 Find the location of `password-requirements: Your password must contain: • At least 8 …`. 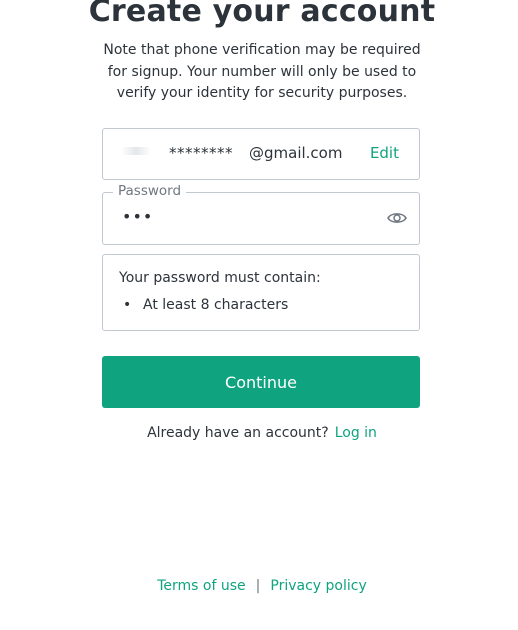

password-requirements: Your password must contain: • At least 8 … is located at coordinates (261, 292).